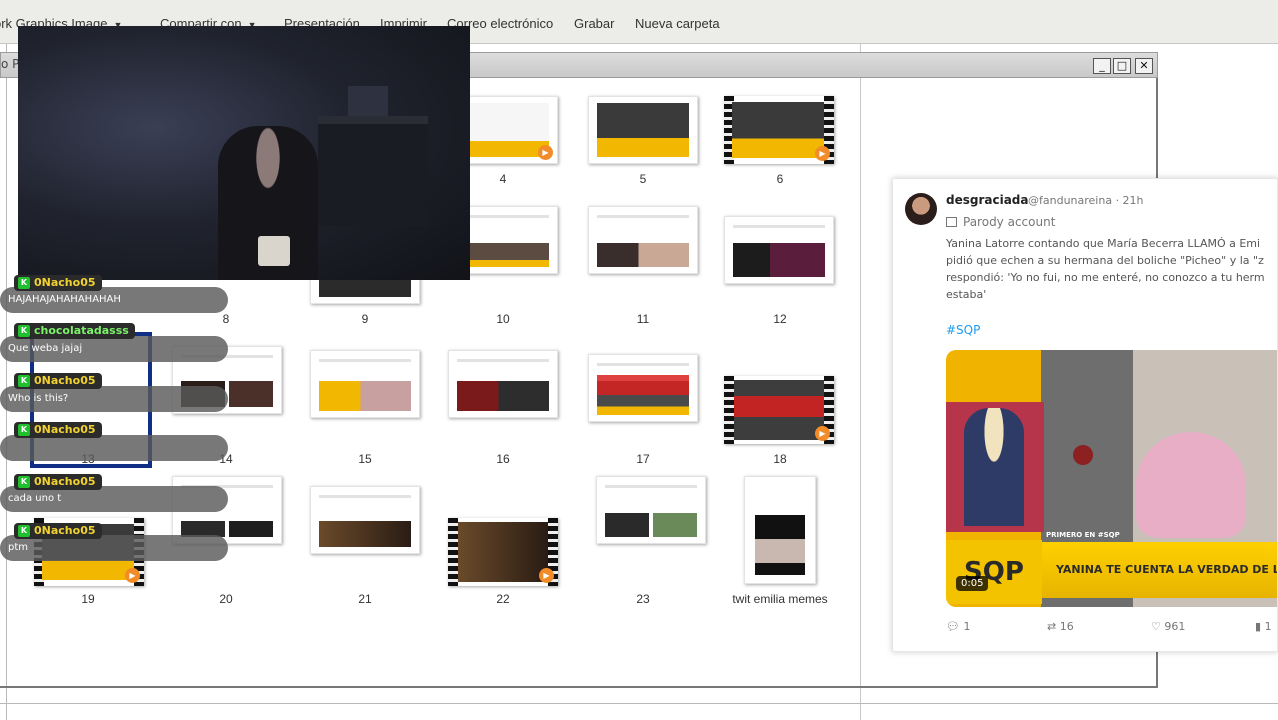 The height and width of the screenshot is (720, 1278). I want to click on thumbnail-label: 5, so click(643, 179).